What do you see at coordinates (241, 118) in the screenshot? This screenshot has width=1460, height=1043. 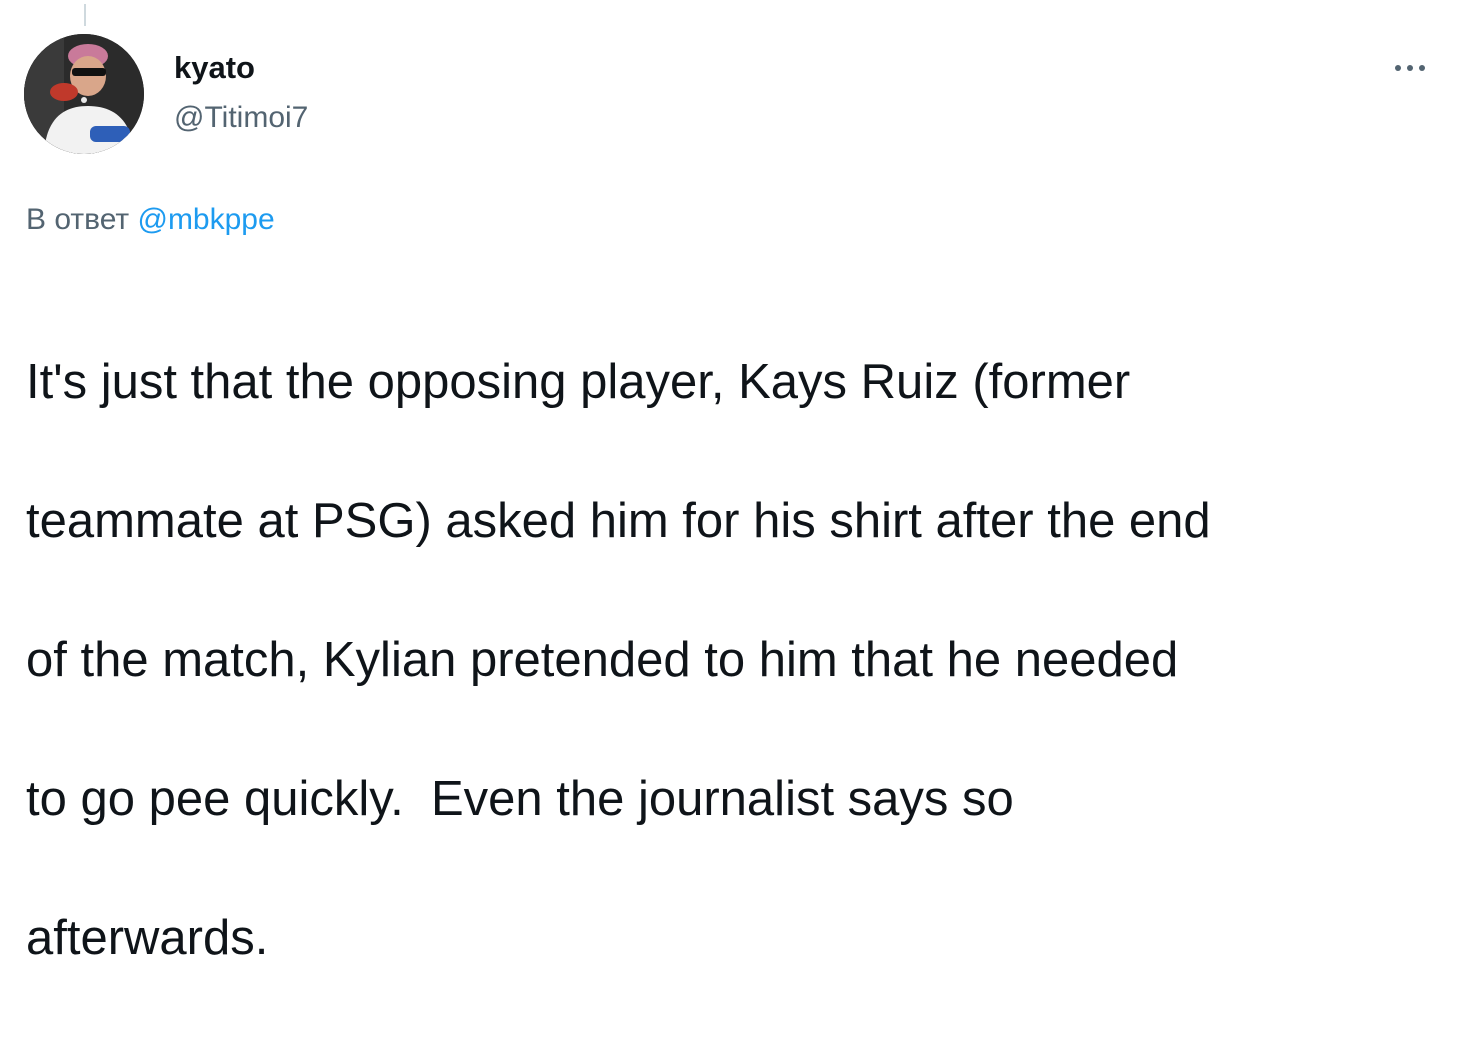 I see `author-handle: @Titimoi7` at bounding box center [241, 118].